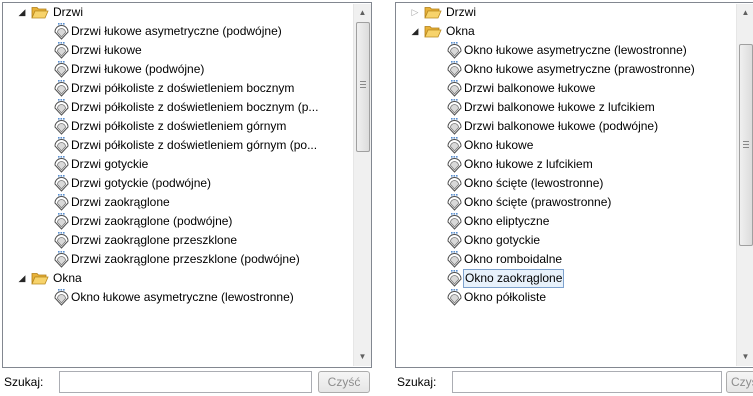 This screenshot has height=396, width=753. What do you see at coordinates (507, 221) in the screenshot?
I see `tree-item-label: Okno eliptyczne` at bounding box center [507, 221].